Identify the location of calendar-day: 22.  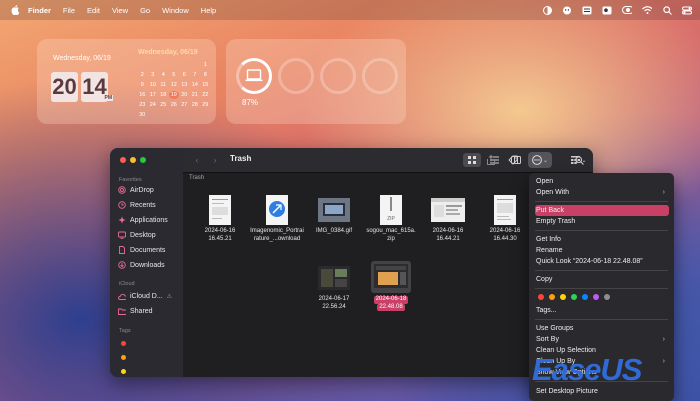
(205, 95).